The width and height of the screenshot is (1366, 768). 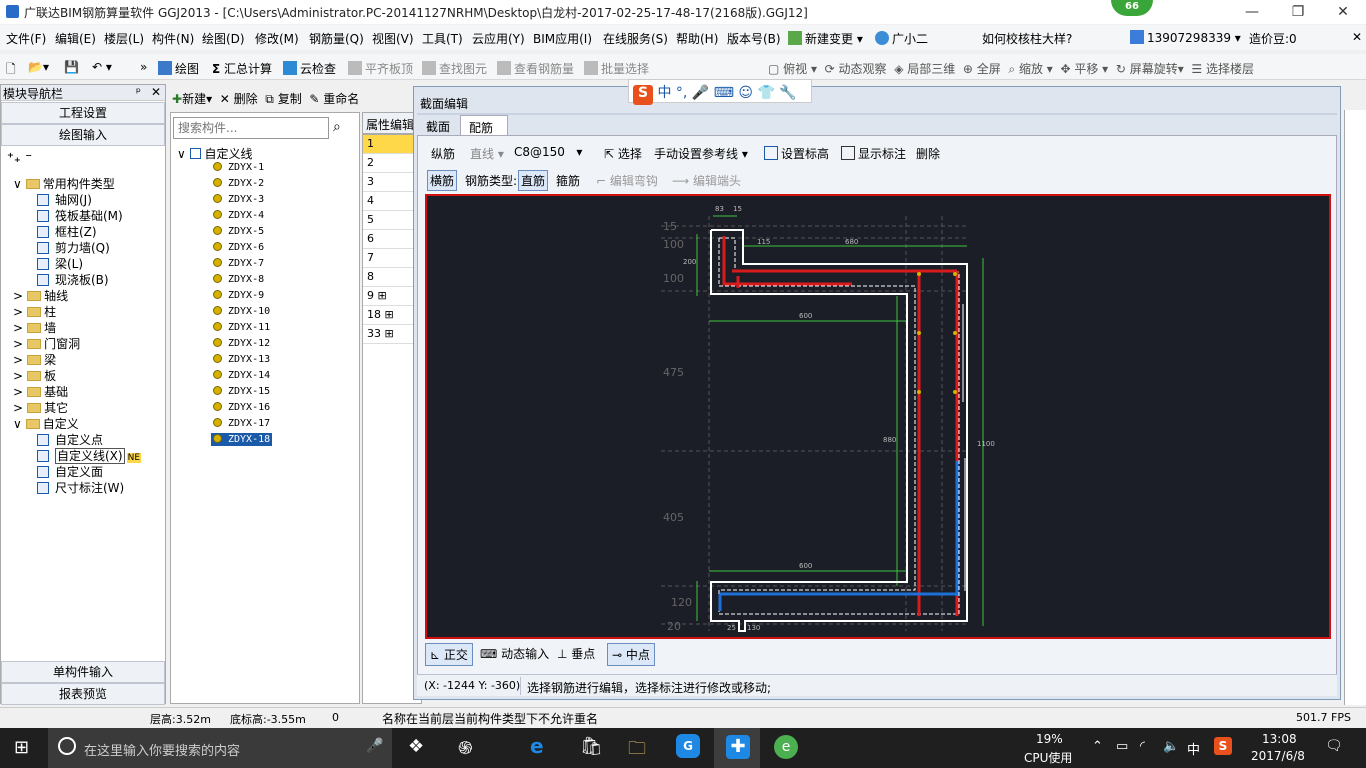 I want to click on restore-button: ❐, so click(x=1298, y=12).